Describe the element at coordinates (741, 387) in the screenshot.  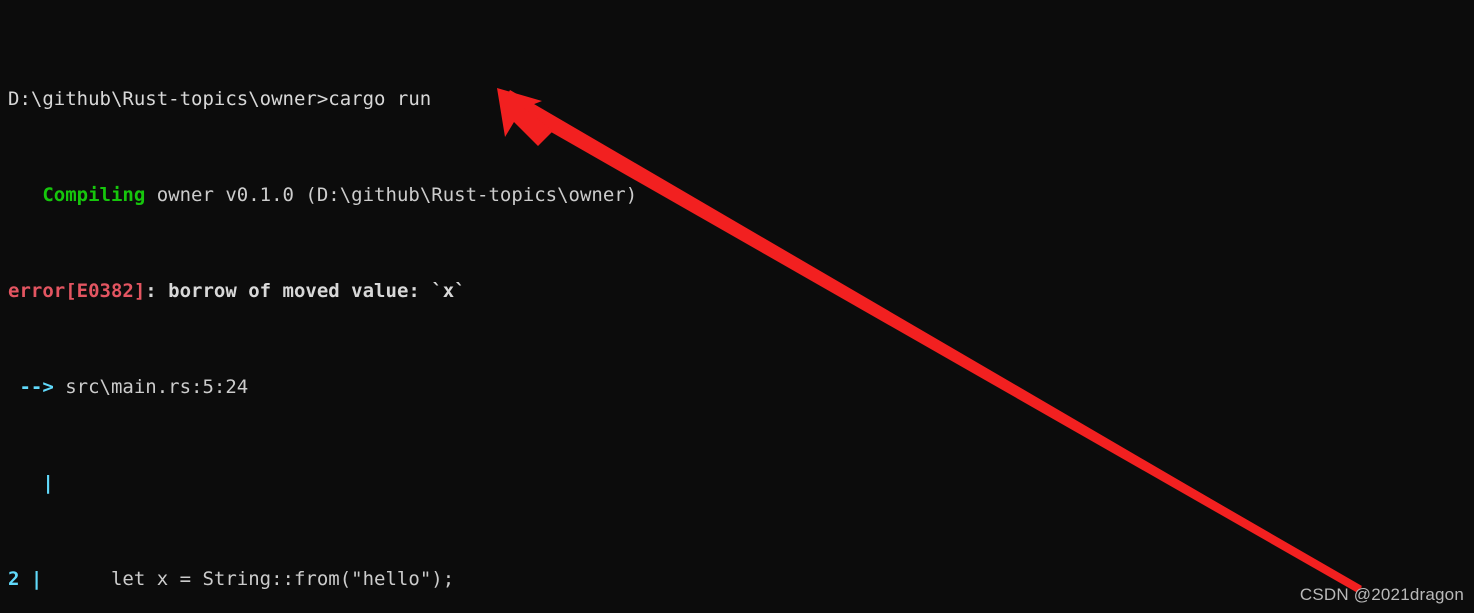
I see `error-location-line: --> src\main.rs:5:24` at that location.